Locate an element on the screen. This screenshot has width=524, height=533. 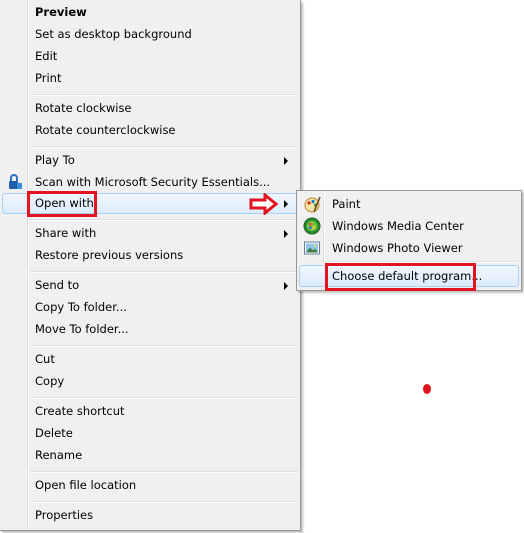
menu-item-label: Create shortcut is located at coordinates (80, 411).